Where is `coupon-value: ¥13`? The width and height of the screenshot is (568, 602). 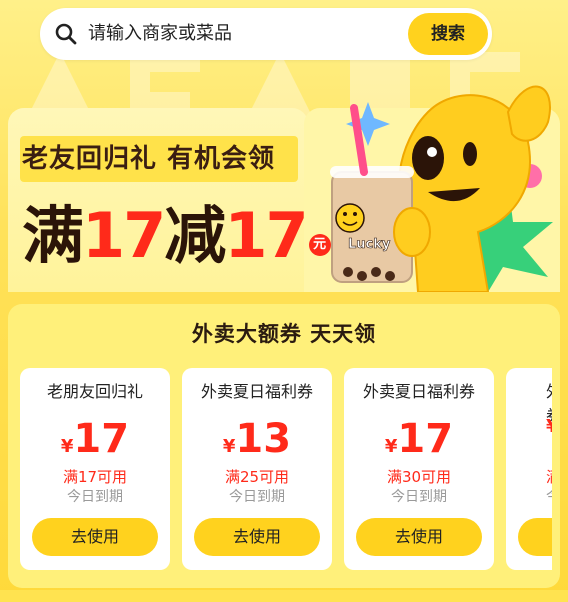 coupon-value: ¥13 is located at coordinates (257, 439).